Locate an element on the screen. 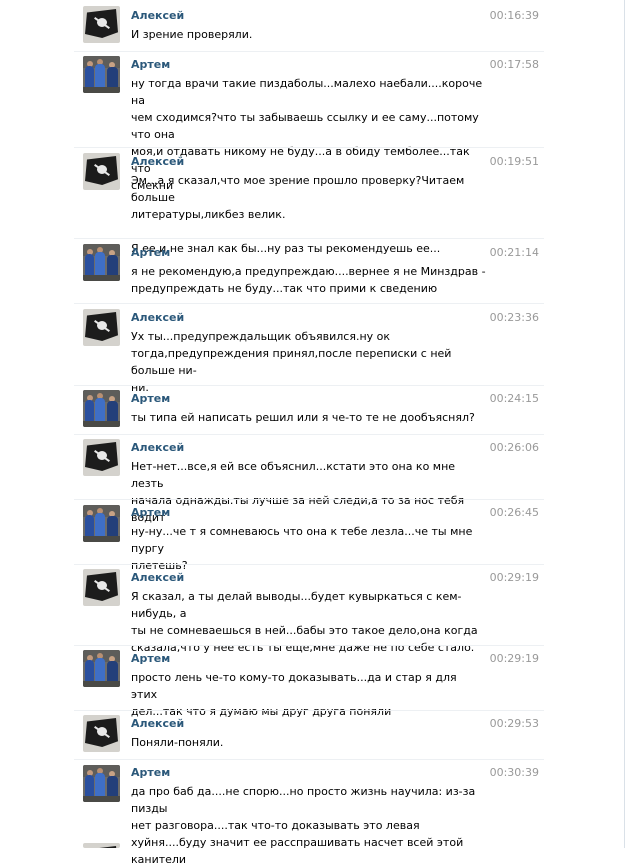 Image resolution: width=626 pixels, height=868 pixels. message-time: 00:24:15 is located at coordinates (514, 398).